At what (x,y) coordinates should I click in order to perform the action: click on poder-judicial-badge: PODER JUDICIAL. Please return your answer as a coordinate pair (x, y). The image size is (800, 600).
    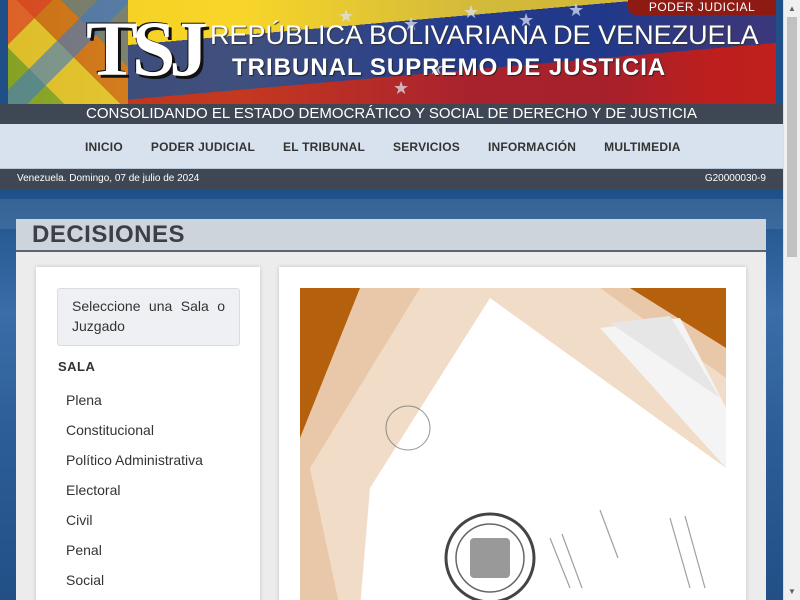
    Looking at the image, I should click on (702, 7).